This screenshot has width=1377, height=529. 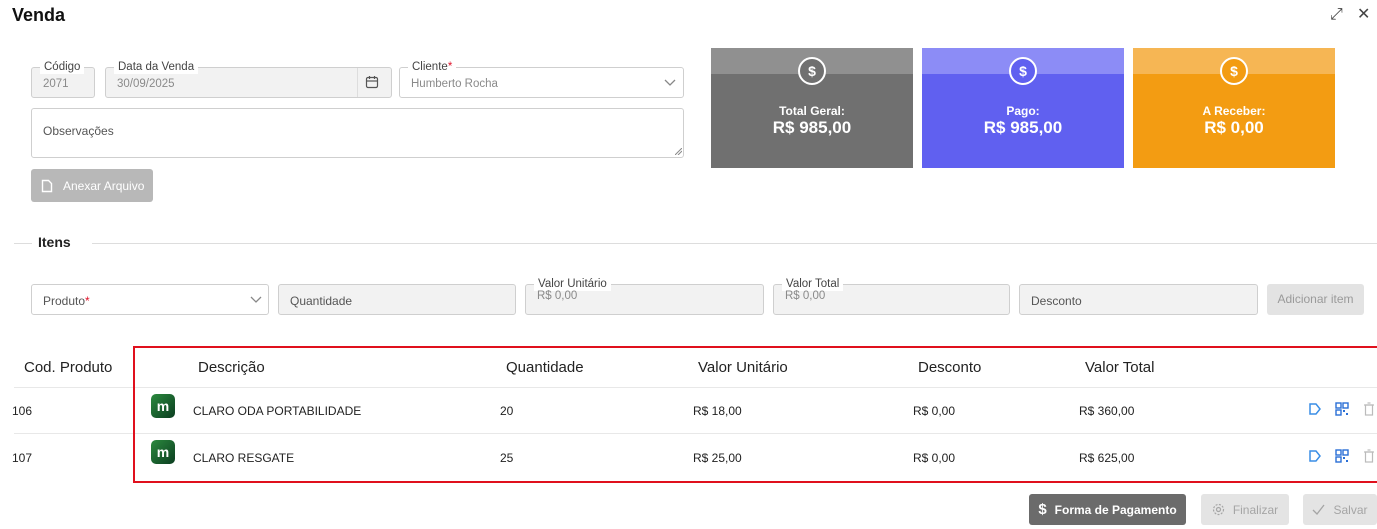 I want to click on card-label: Total Geral:, so click(x=812, y=111).